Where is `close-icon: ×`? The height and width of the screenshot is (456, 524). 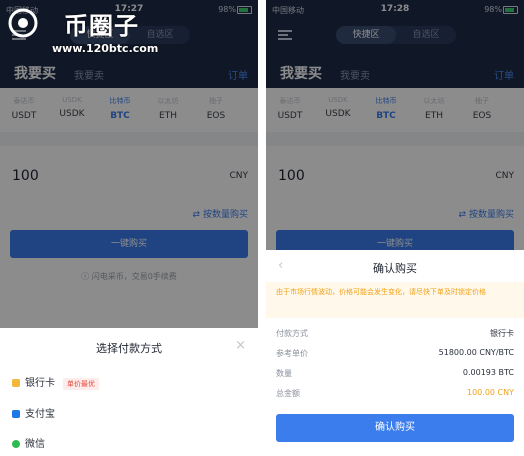 close-icon: × is located at coordinates (240, 345).